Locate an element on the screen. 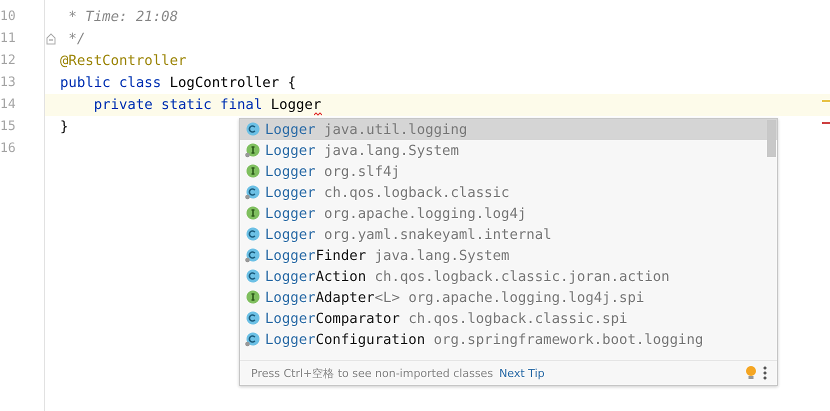  warning-marker is located at coordinates (826, 101).